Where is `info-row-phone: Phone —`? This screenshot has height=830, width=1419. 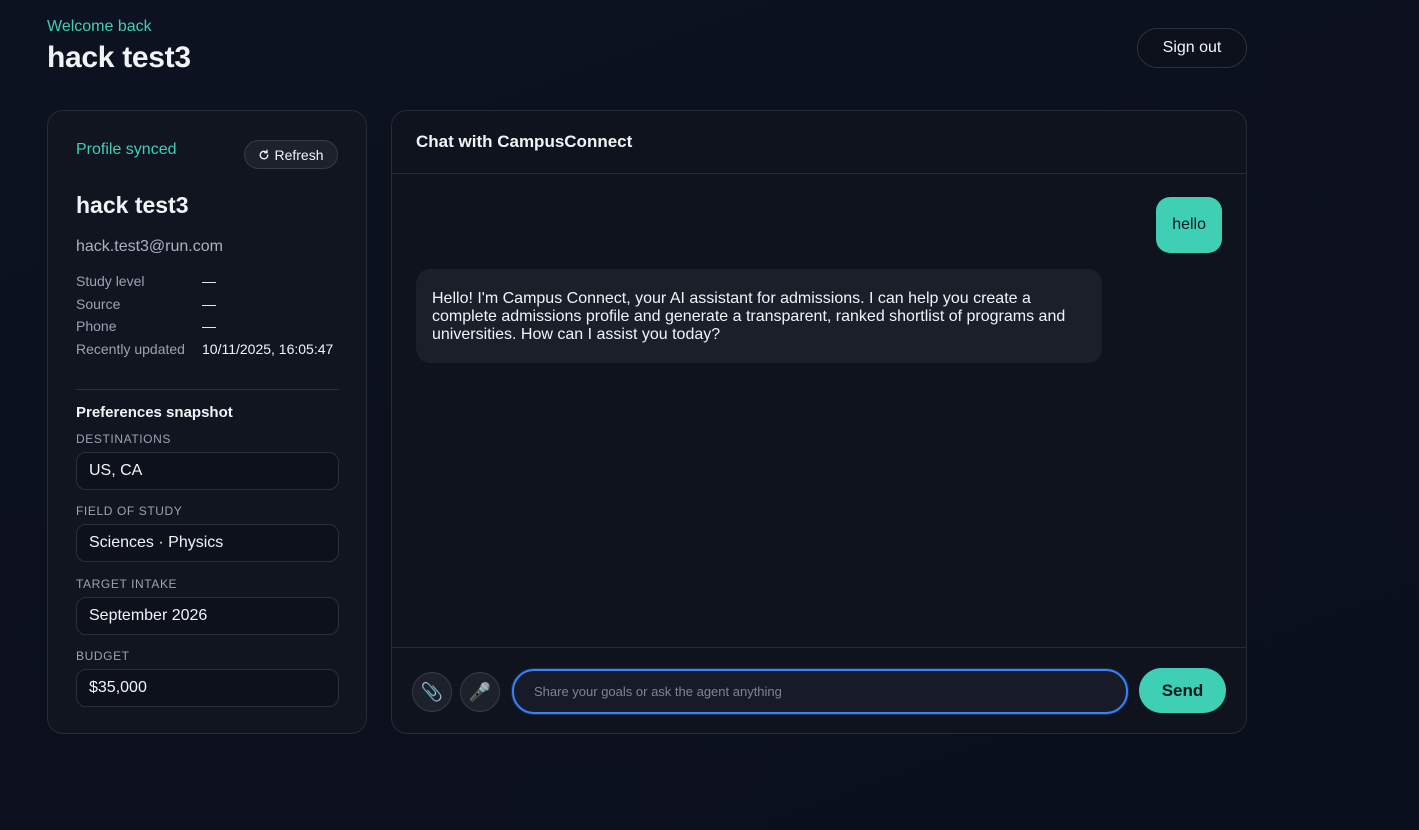 info-row-phone: Phone — is located at coordinates (207, 326).